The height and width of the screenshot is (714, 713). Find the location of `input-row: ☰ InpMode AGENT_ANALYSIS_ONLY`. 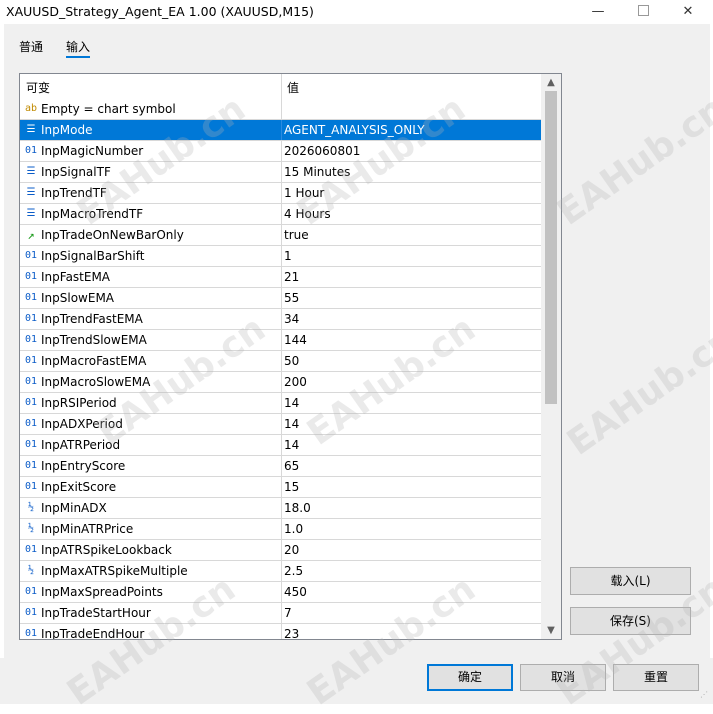

input-row: ☰ InpMode AGENT_ANALYSIS_ONLY is located at coordinates (280, 130).